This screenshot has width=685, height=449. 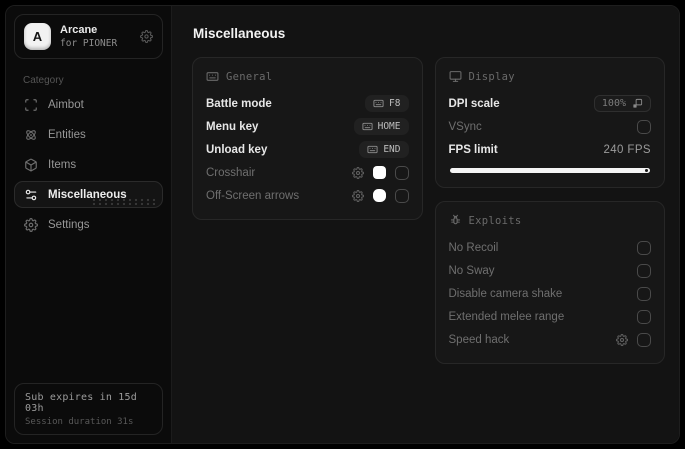 What do you see at coordinates (31, 165) in the screenshot?
I see `box-icon` at bounding box center [31, 165].